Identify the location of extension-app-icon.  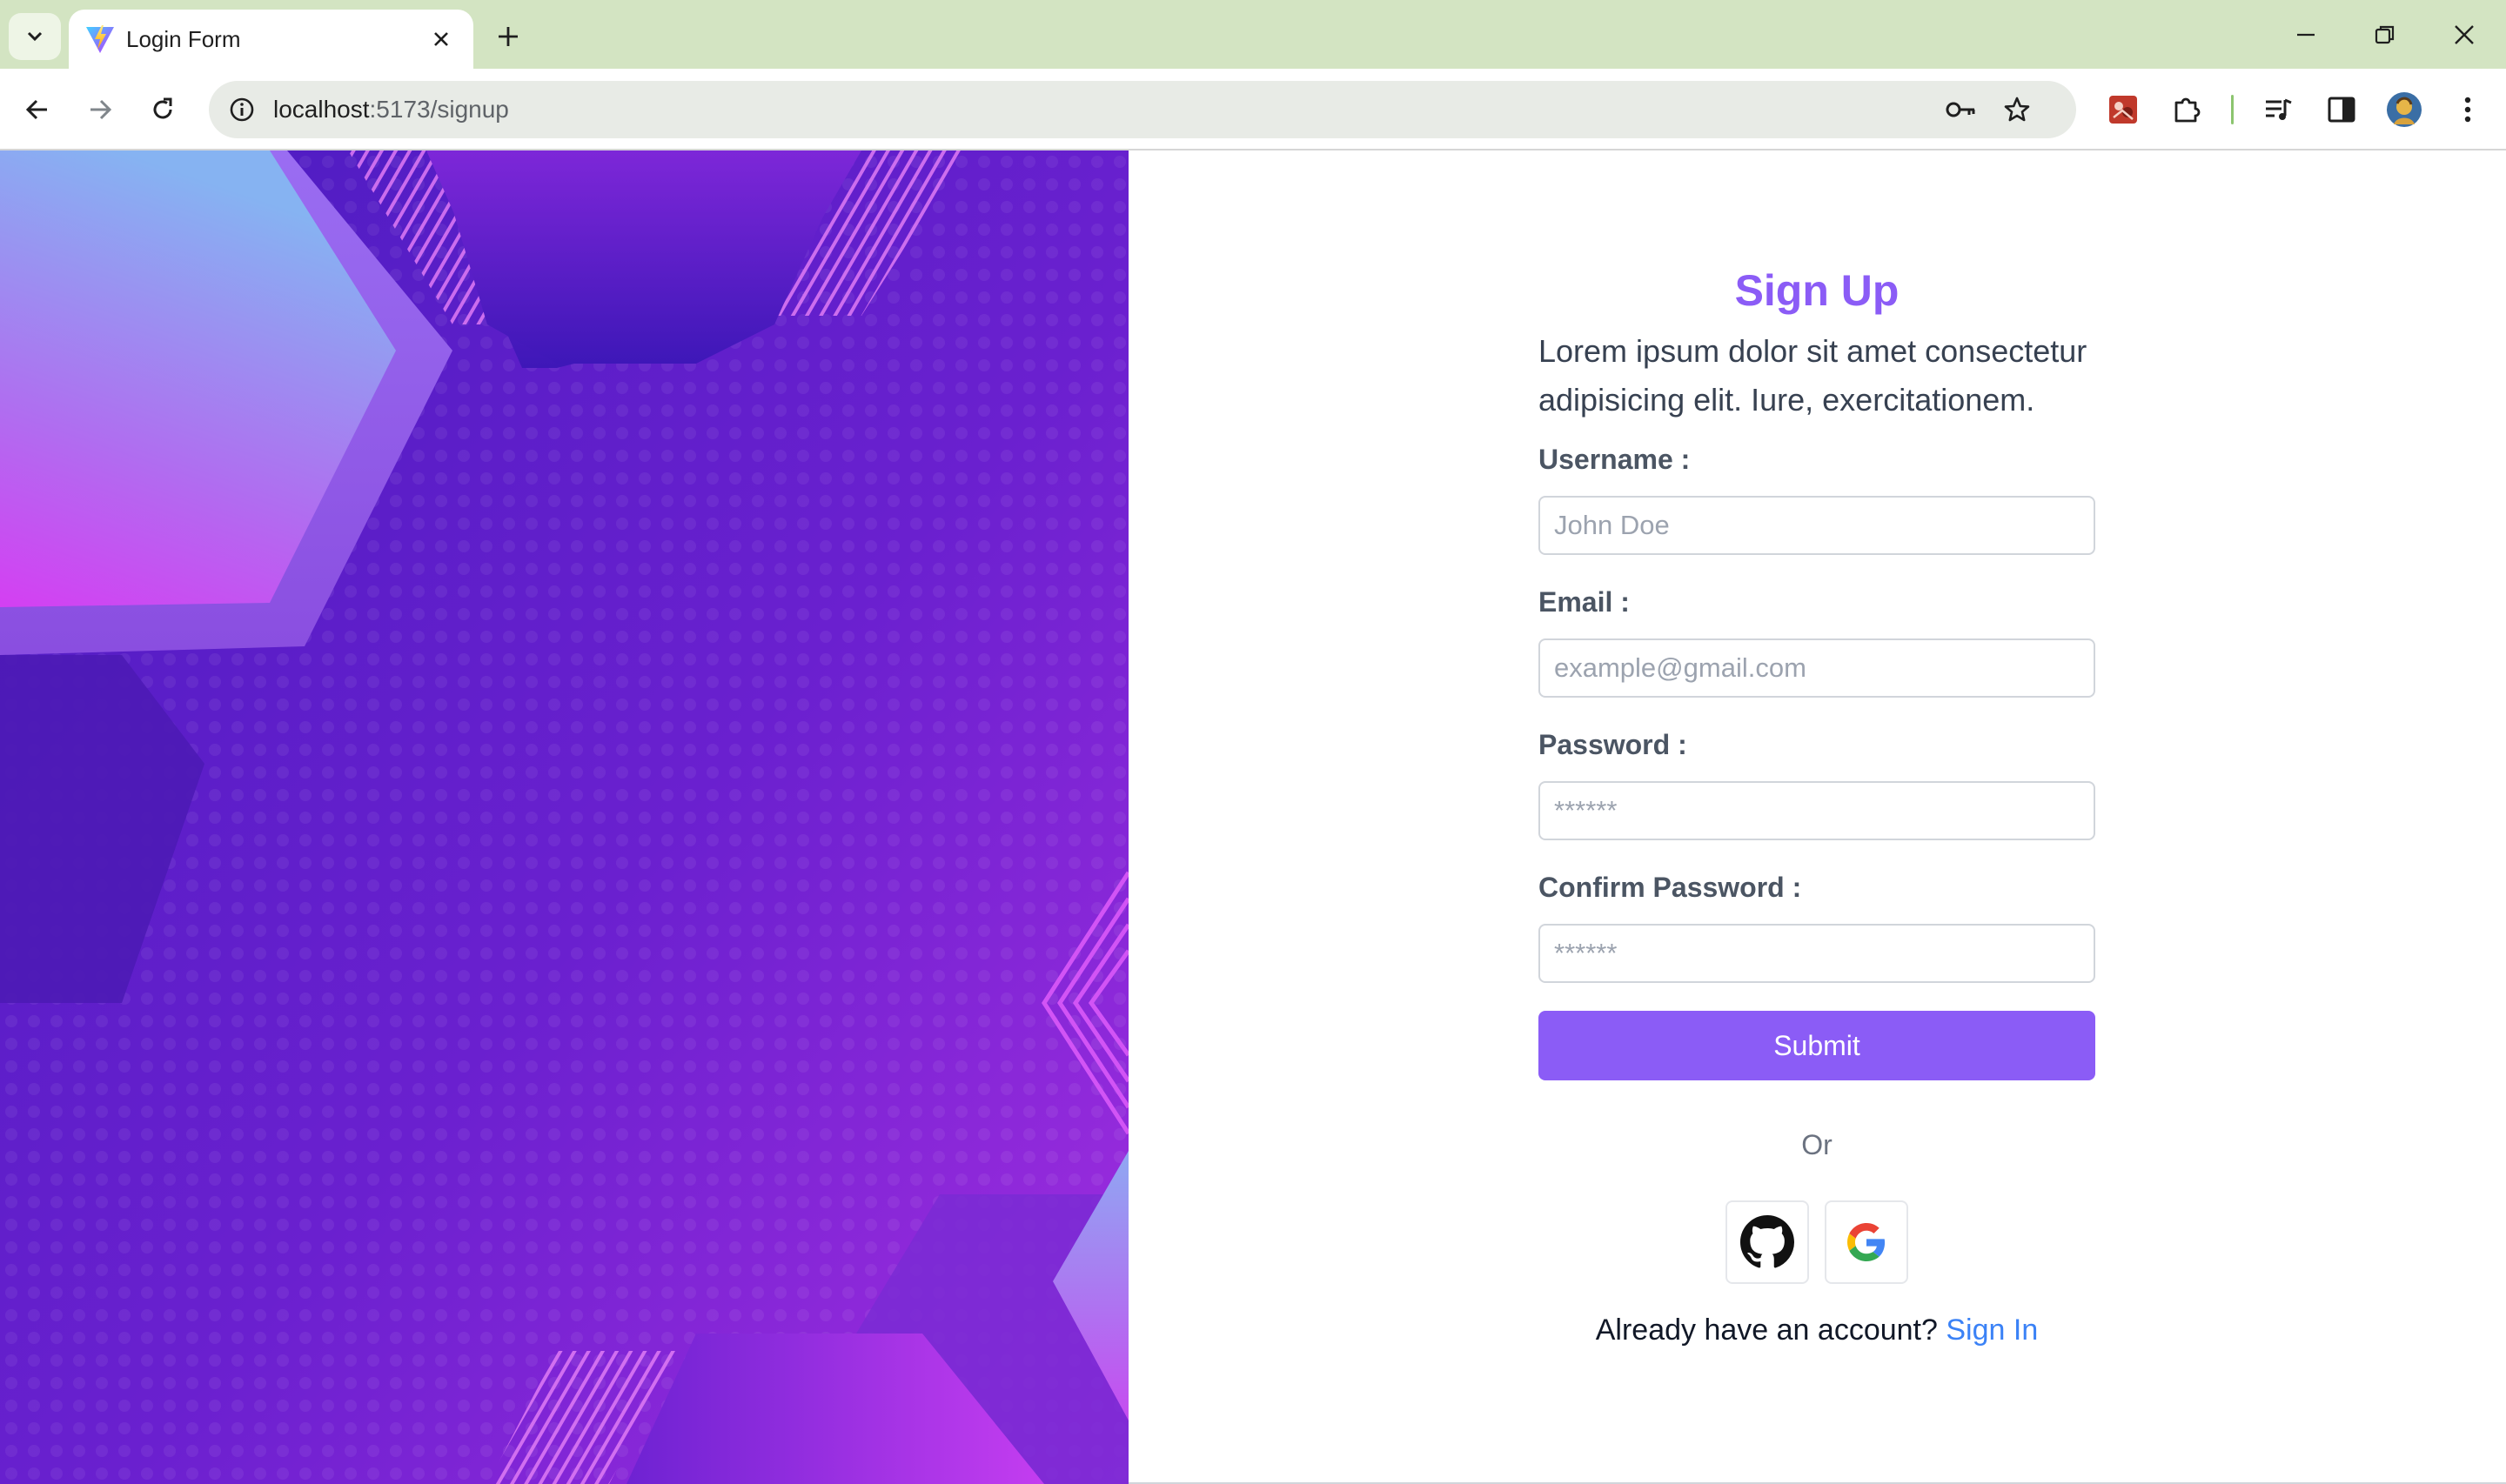
(2123, 110).